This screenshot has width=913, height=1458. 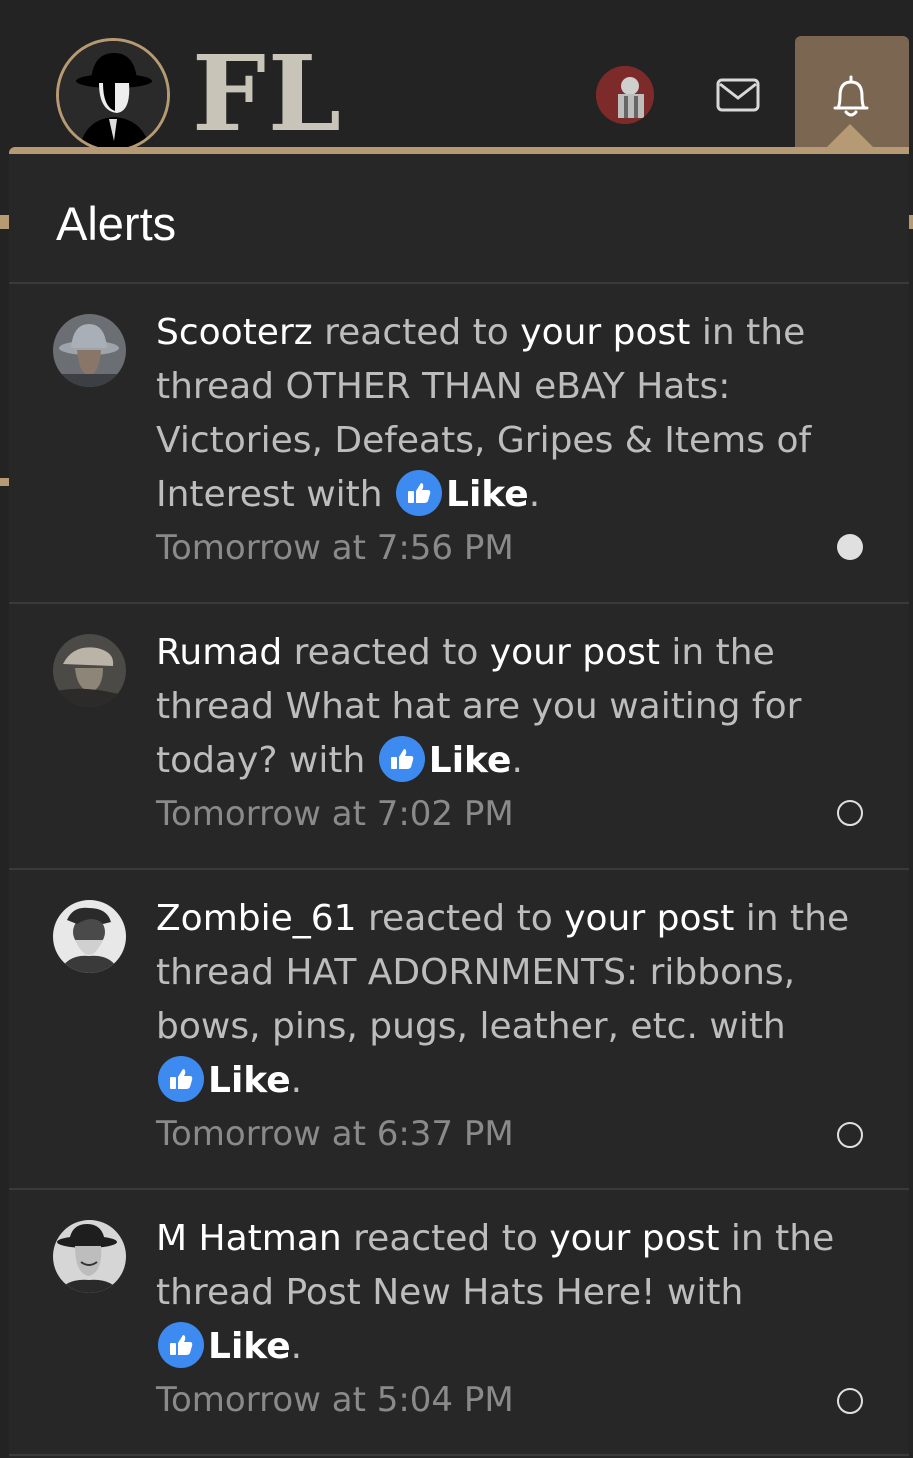 I want to click on alerts-header: Alerts, so click(x=459, y=219).